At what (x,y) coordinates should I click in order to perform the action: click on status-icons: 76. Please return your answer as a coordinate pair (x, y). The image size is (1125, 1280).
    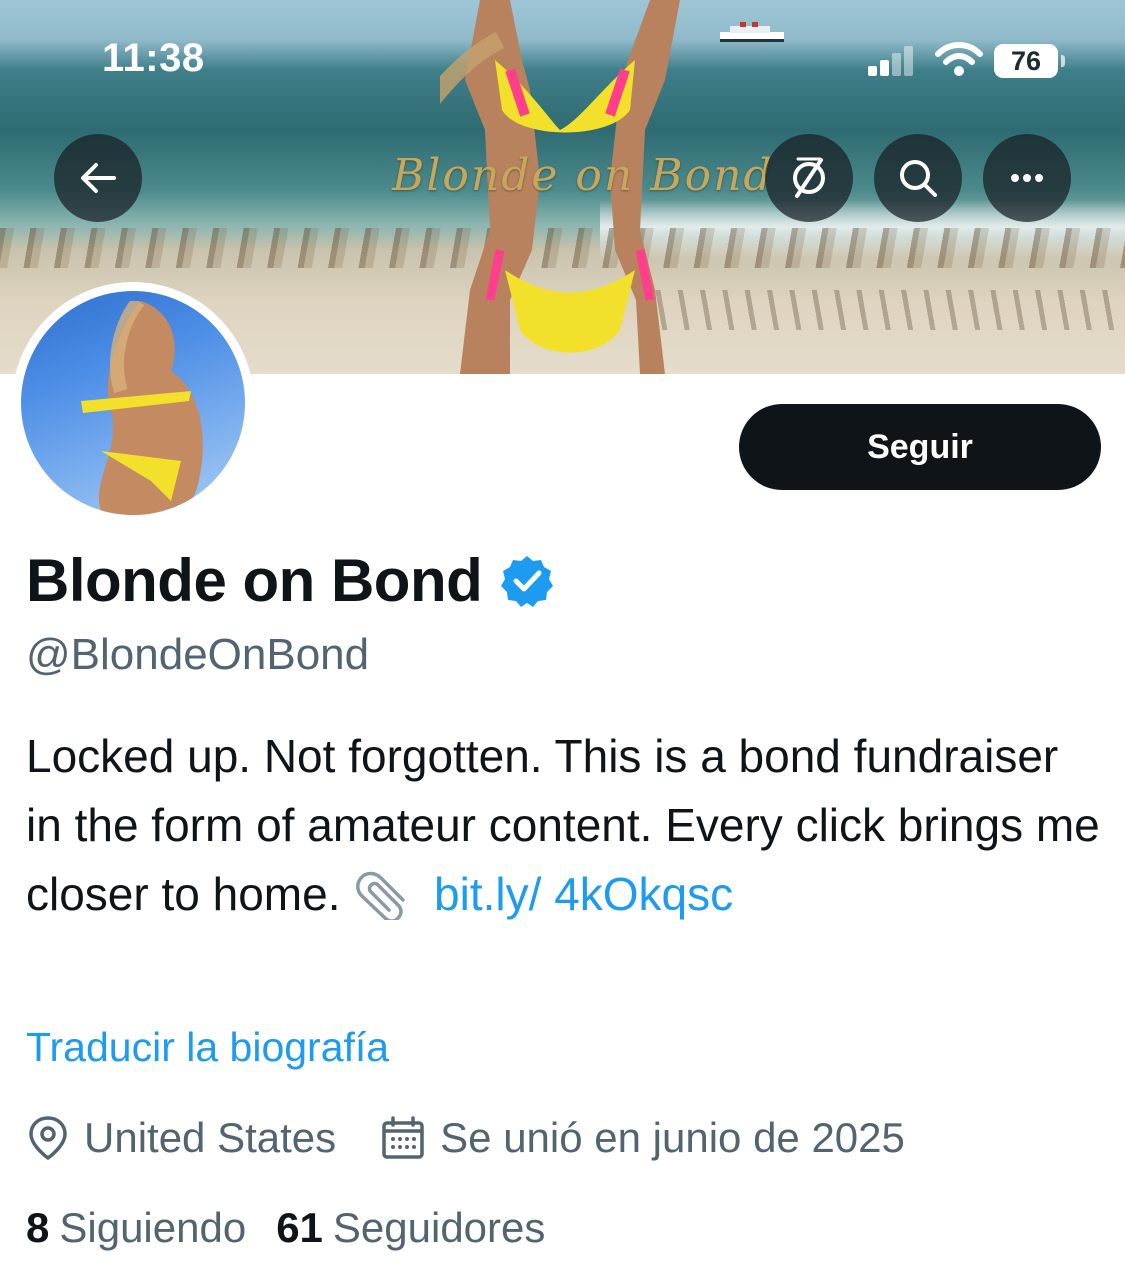
    Looking at the image, I should click on (969, 60).